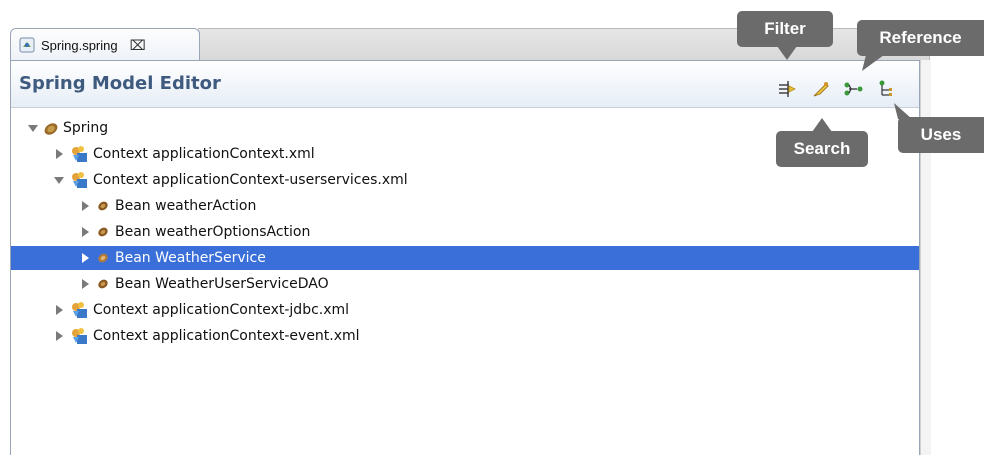 Image resolution: width=984 pixels, height=455 pixels. I want to click on spring-file-icon, so click(27, 45).